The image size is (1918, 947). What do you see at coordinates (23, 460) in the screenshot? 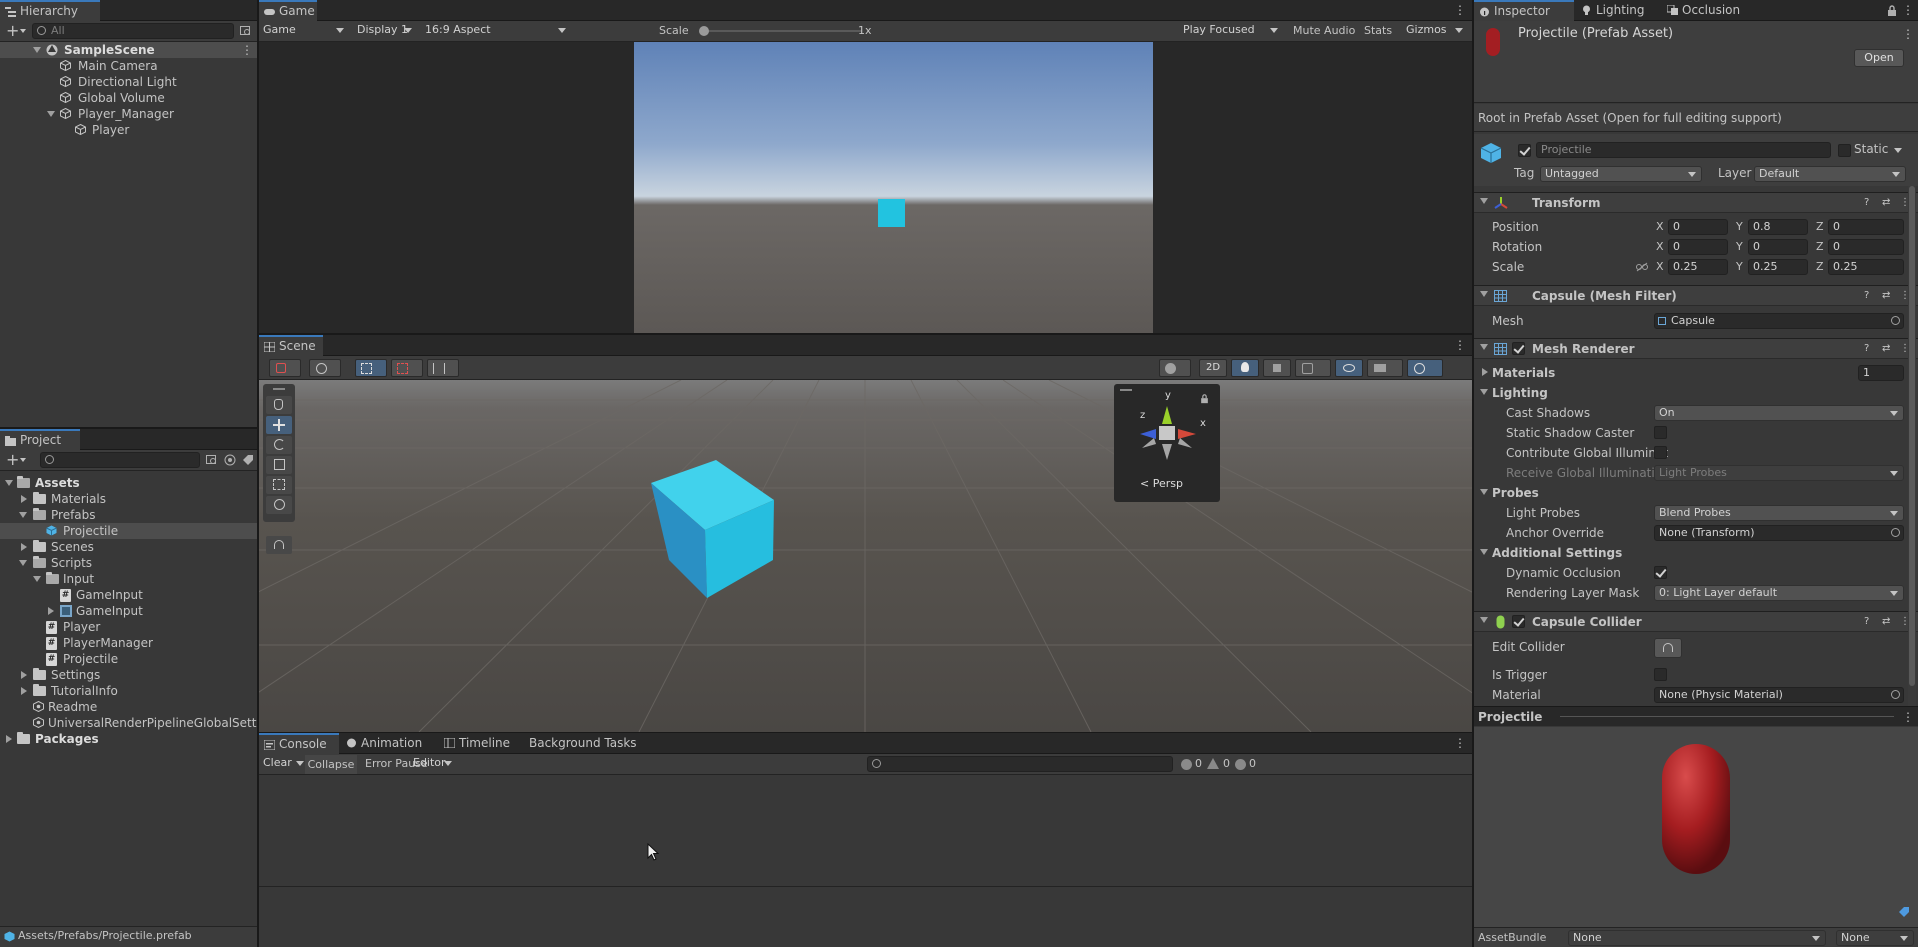
I see `add-dropdown-arrow-icon` at bounding box center [23, 460].